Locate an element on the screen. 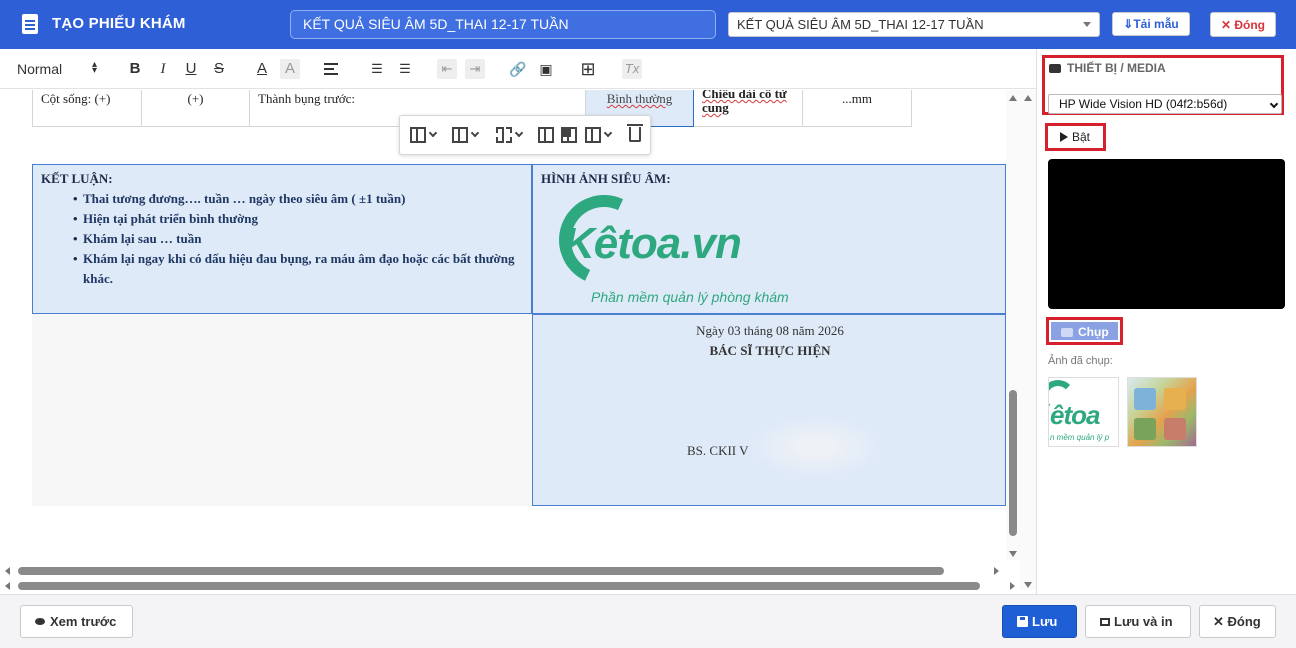  close-button-top: ✕ Đóng is located at coordinates (1243, 24).